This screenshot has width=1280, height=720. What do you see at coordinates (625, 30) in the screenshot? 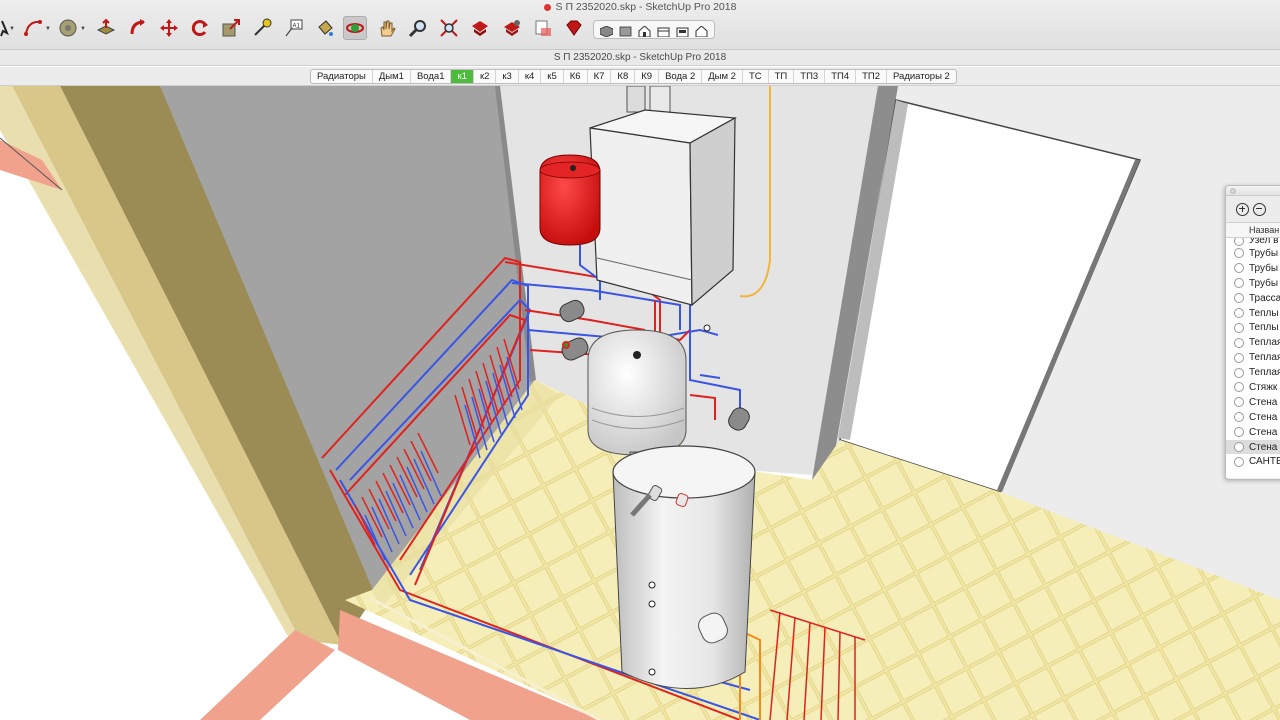
I see `top-view-icon` at bounding box center [625, 30].